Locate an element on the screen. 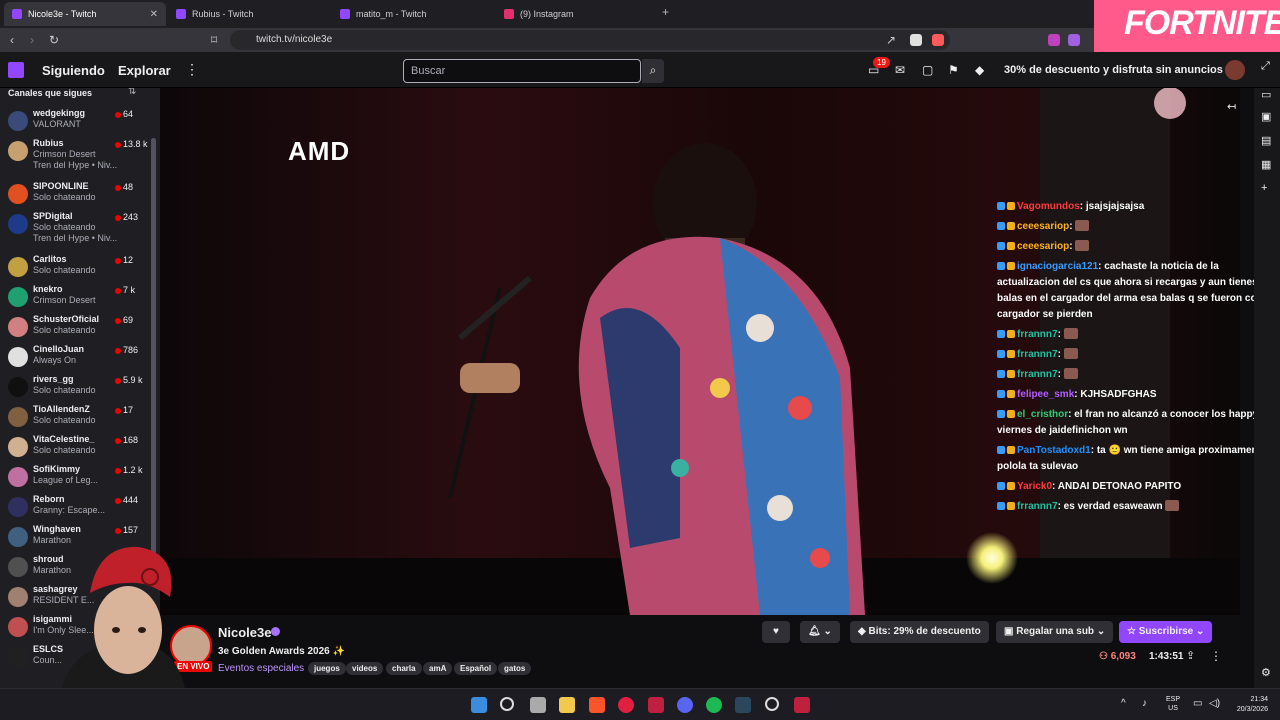 The height and width of the screenshot is (720, 1280). spotify-icon is located at coordinates (714, 705).